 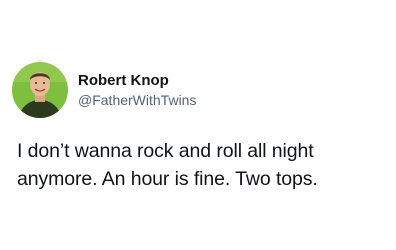 I want to click on author-names: Robert Knop @FatherWithTwins, so click(x=137, y=90).